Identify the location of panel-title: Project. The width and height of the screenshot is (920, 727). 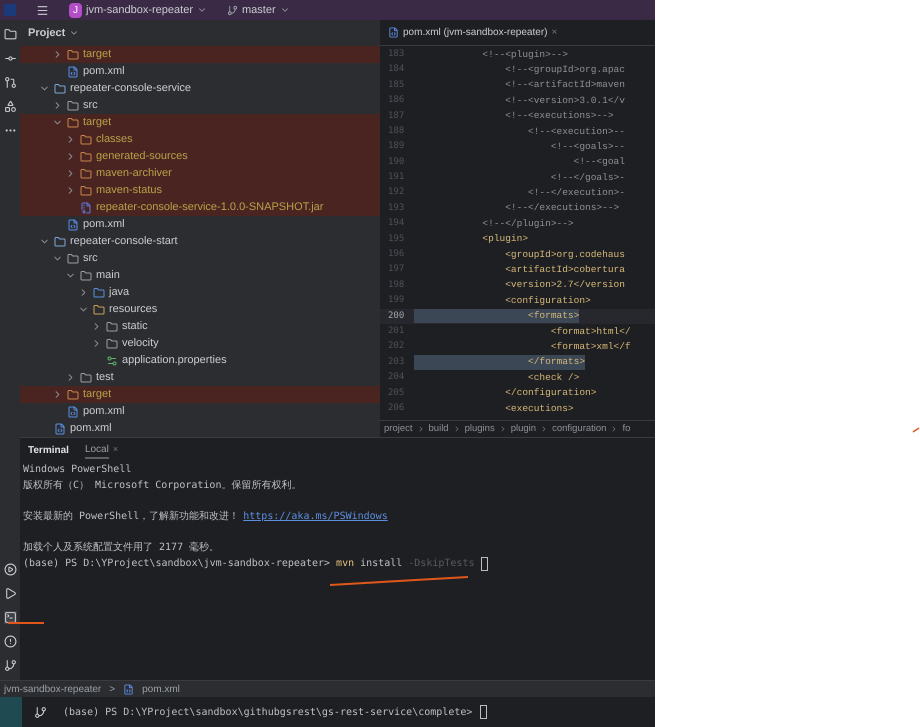
(47, 33).